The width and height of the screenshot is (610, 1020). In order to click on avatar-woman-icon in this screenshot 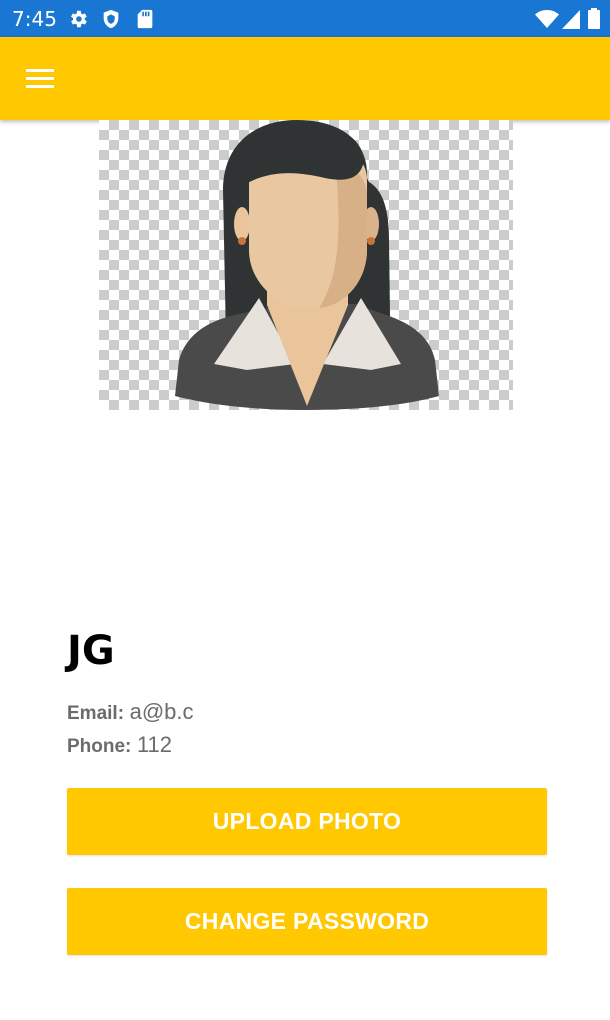, I will do `click(307, 265)`.